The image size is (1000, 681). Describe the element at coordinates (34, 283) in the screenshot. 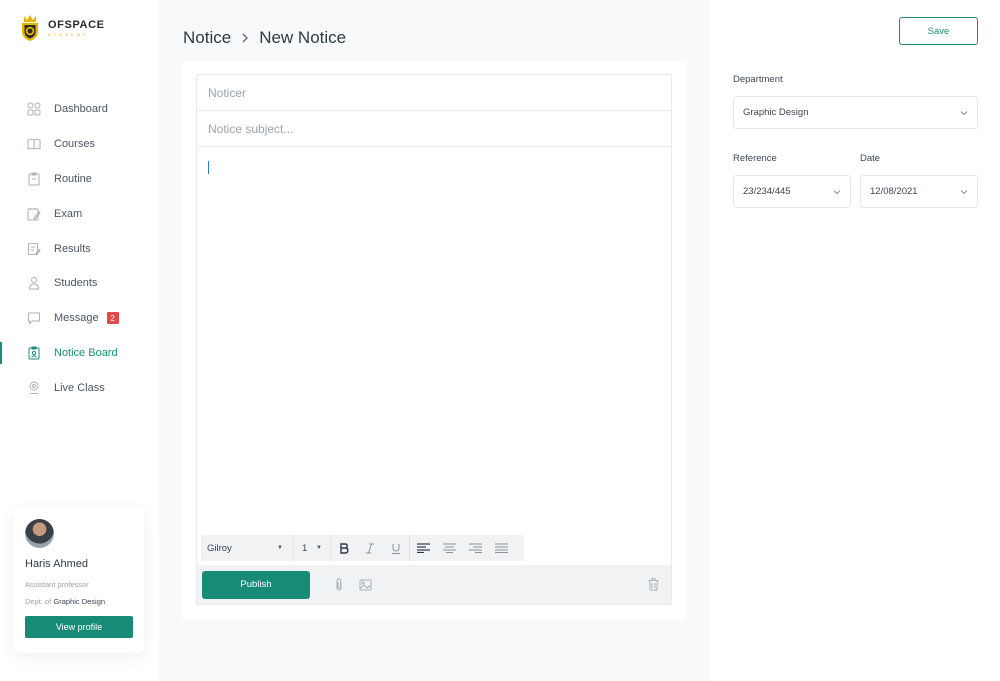

I see `student-icon` at that location.